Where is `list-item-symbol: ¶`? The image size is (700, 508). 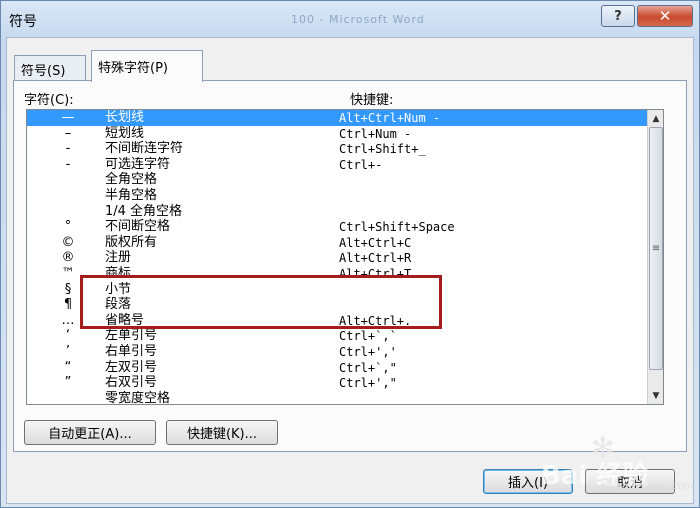
list-item-symbol: ¶ is located at coordinates (68, 305).